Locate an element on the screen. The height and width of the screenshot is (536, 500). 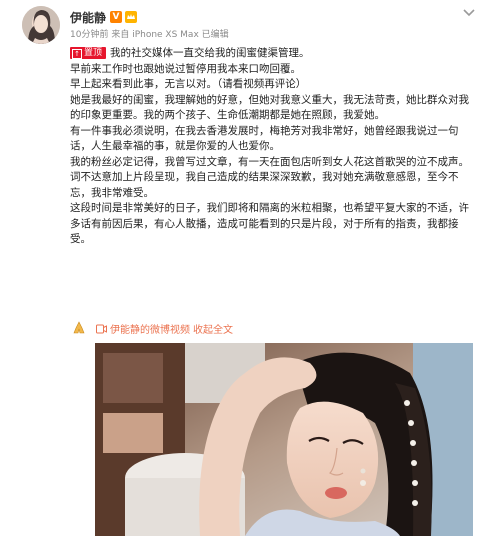
post-header: 伊能静 V 10分钟前 来自 iPhone XS Max 已编辑 is located at coordinates (250, 24).